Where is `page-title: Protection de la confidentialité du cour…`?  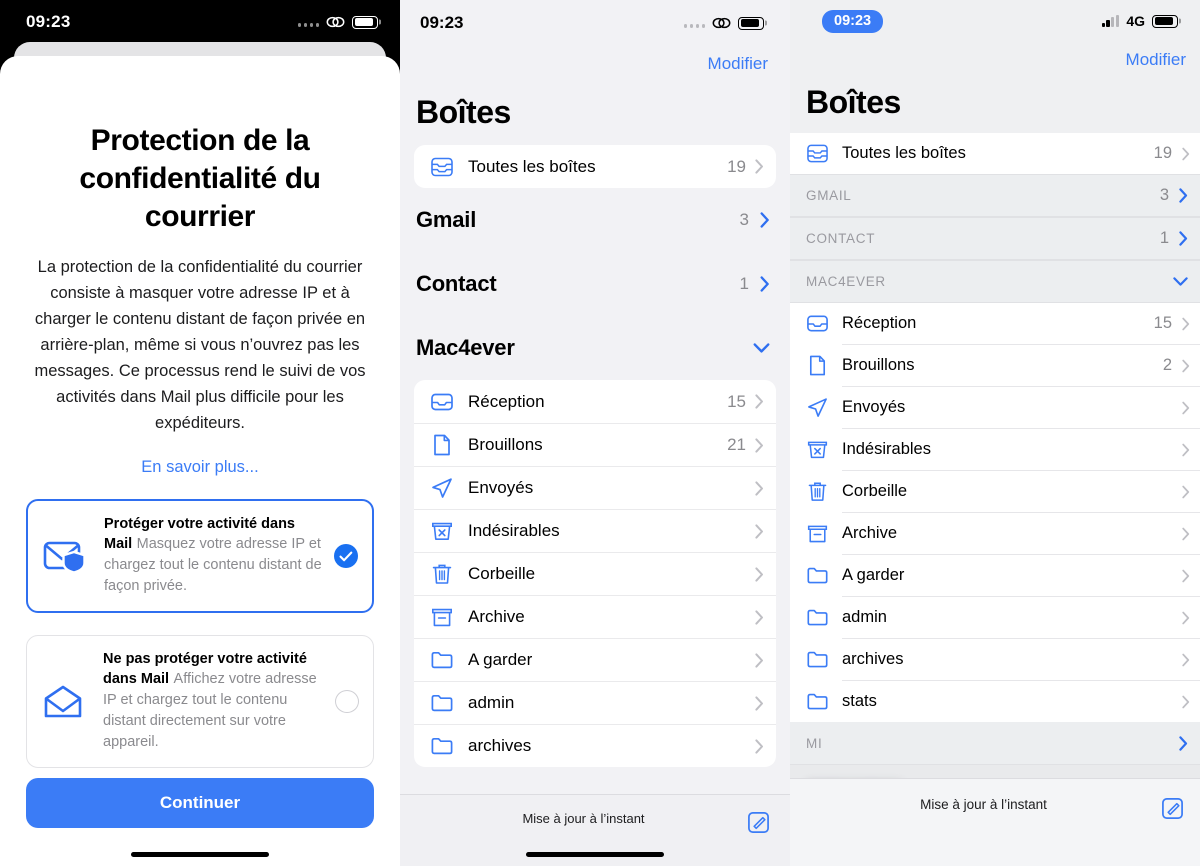
page-title: Protection de la confidentialité du cour… is located at coordinates (200, 178).